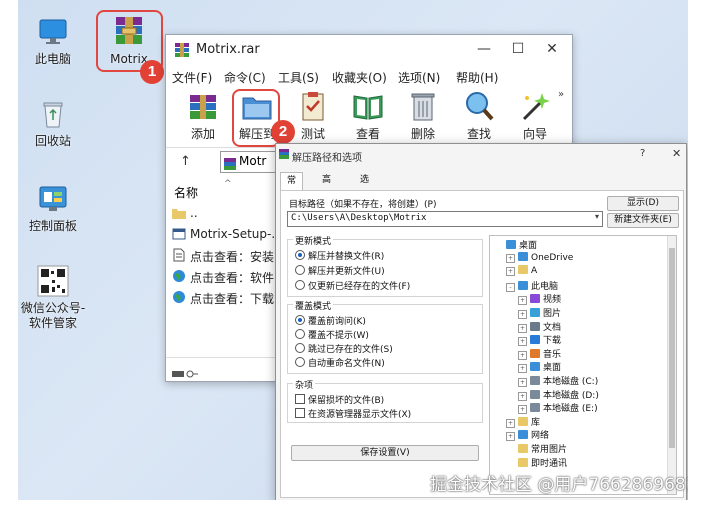 This screenshot has height=505, width=701. I want to click on address-bar: Motr, so click(251, 162).